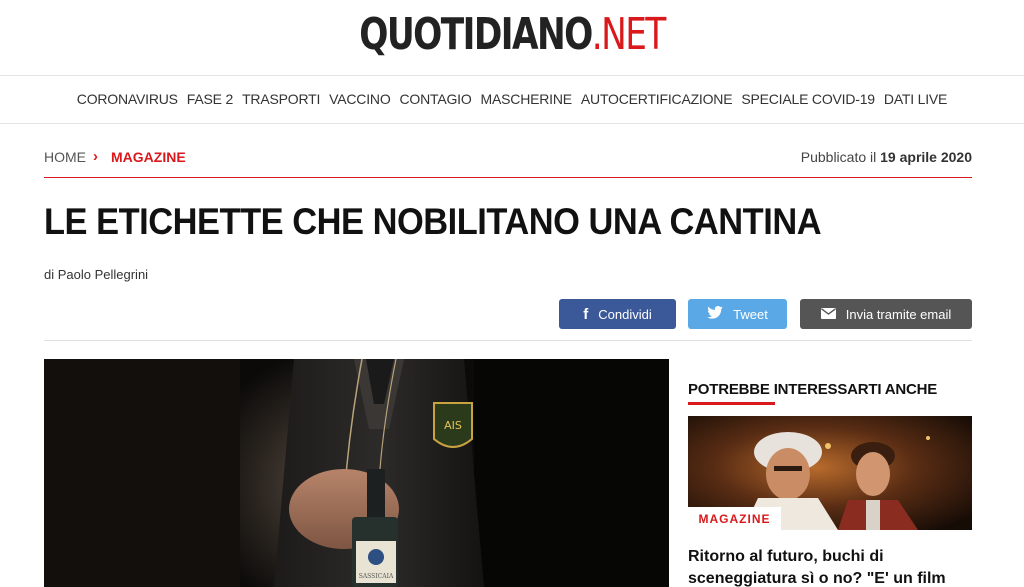  I want to click on email-icon, so click(828, 314).